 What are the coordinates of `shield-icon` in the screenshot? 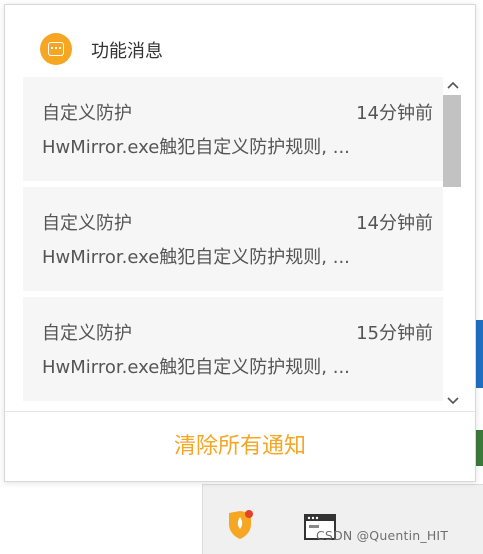 It's located at (240, 525).